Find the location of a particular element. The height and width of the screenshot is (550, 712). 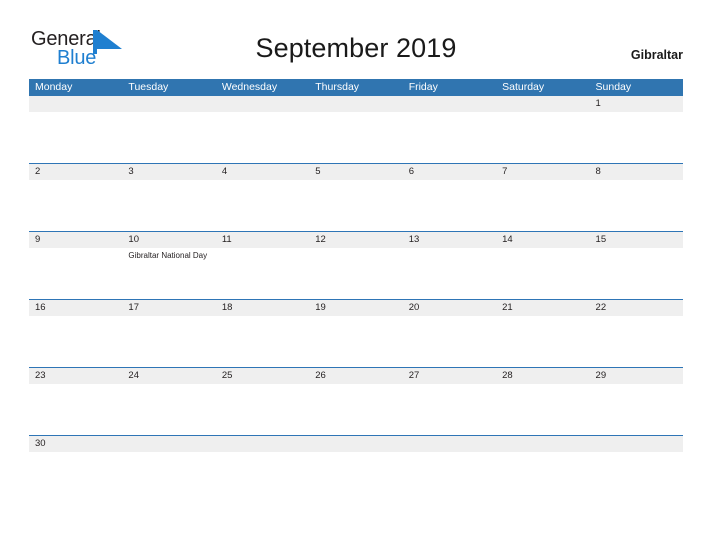

week-date-band: 1 is located at coordinates (356, 104).